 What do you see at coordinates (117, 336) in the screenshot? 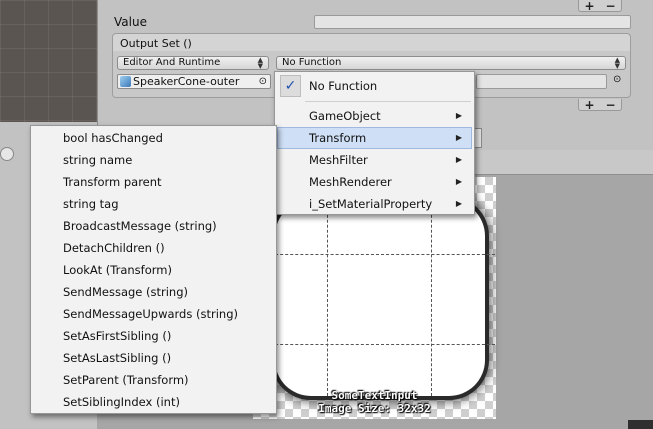
I see `menu-item-member: SetAsFirstSibling ()` at bounding box center [117, 336].